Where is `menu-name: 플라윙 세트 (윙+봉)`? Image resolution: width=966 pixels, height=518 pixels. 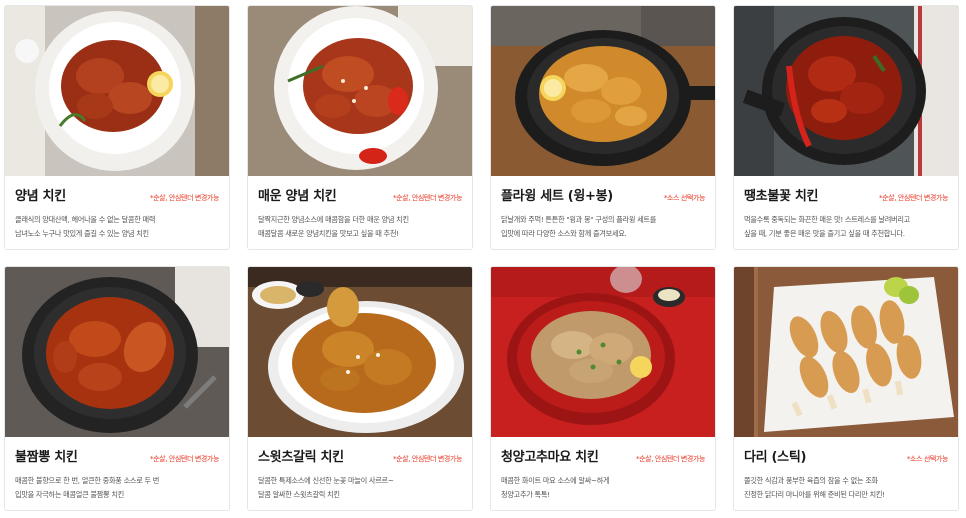 menu-name: 플라윙 세트 (윙+봉) is located at coordinates (557, 196).